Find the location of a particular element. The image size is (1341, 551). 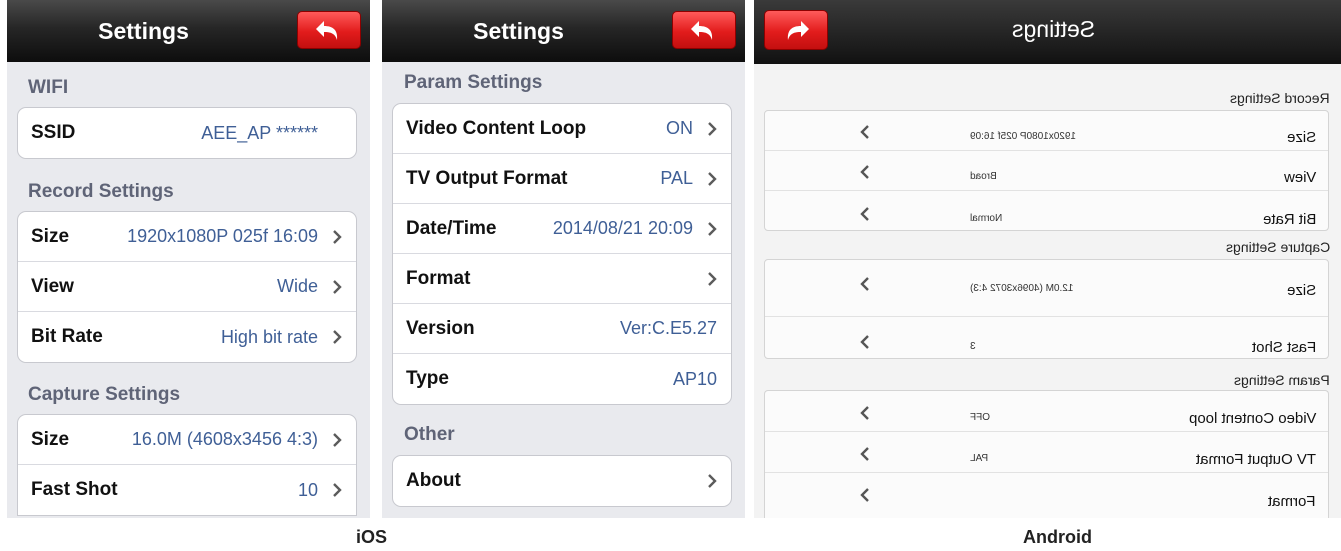

settings-row-capture-size: 12.0M (4096x3072 4:3) Size is located at coordinates (1046, 288).